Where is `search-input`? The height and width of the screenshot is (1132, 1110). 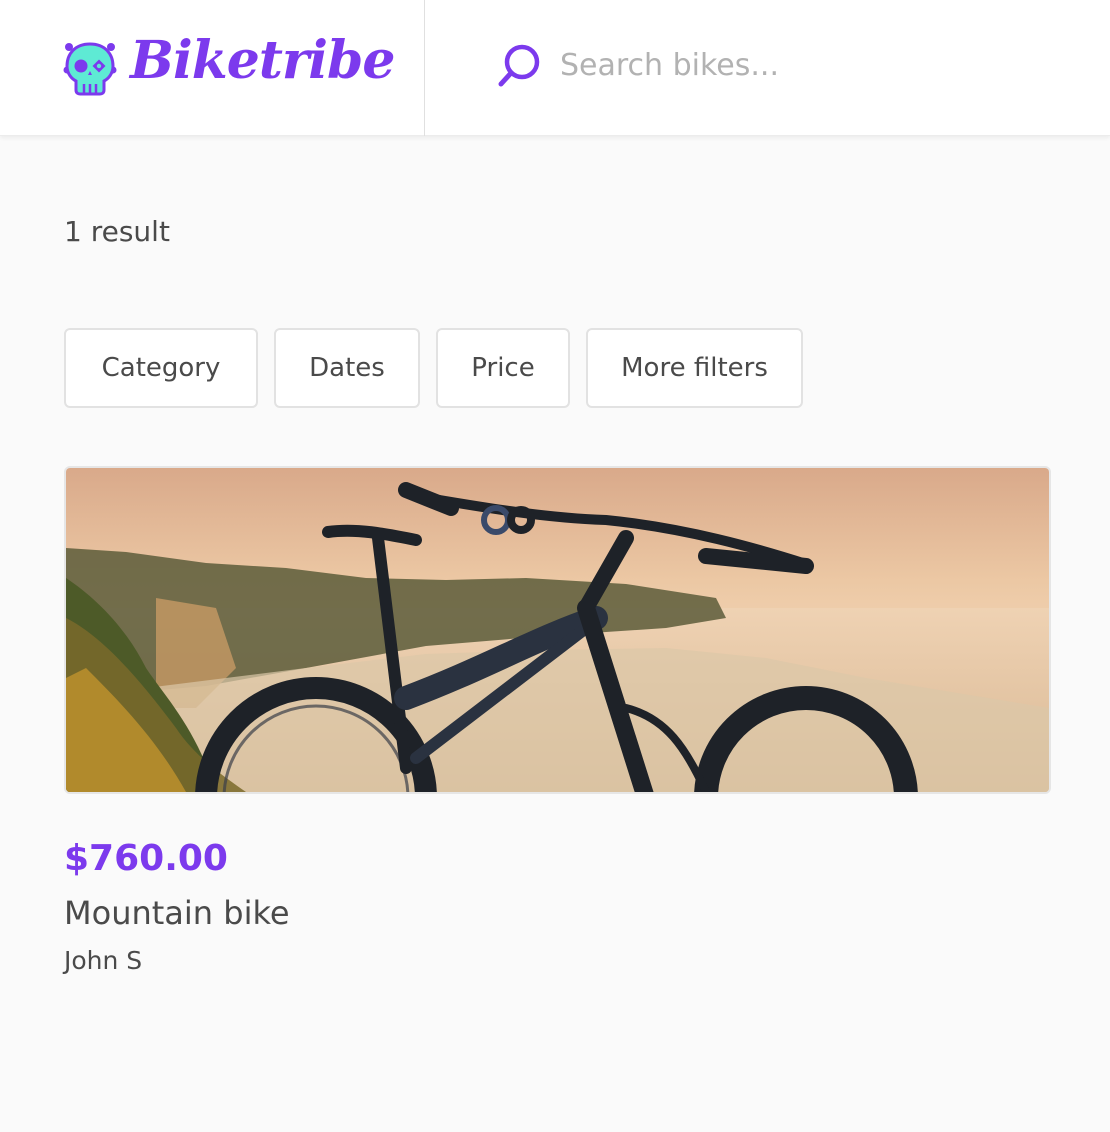 search-input is located at coordinates (820, 65).